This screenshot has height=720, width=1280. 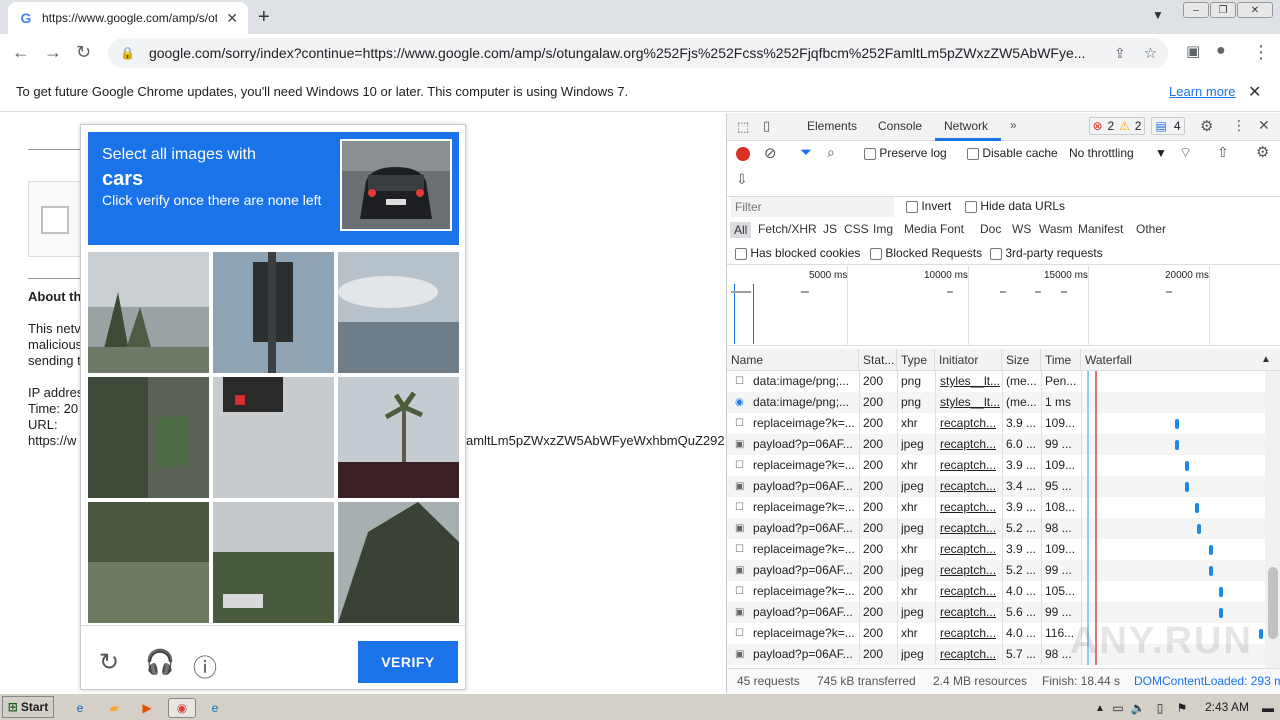 I want to click on network-settings-icon: ⚙, so click(x=1262, y=152).